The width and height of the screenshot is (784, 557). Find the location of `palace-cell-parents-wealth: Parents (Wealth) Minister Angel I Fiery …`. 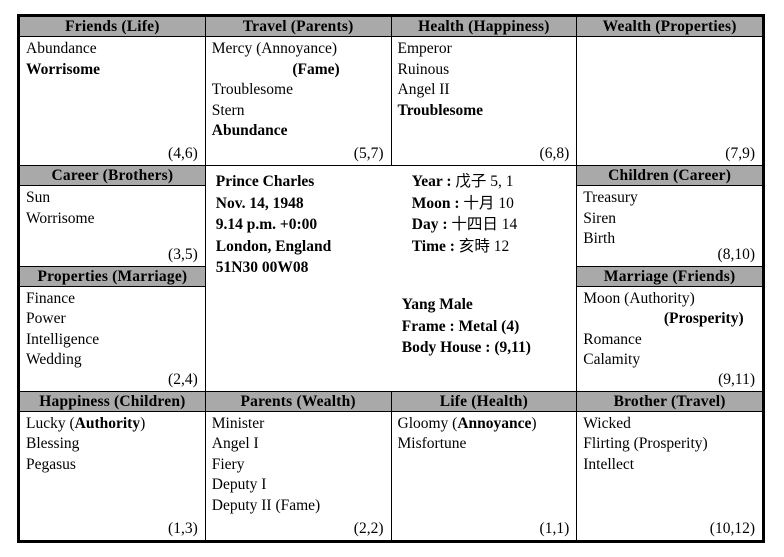

palace-cell-parents-wealth: Parents (Wealth) Minister Angel I Fiery … is located at coordinates (298, 466).